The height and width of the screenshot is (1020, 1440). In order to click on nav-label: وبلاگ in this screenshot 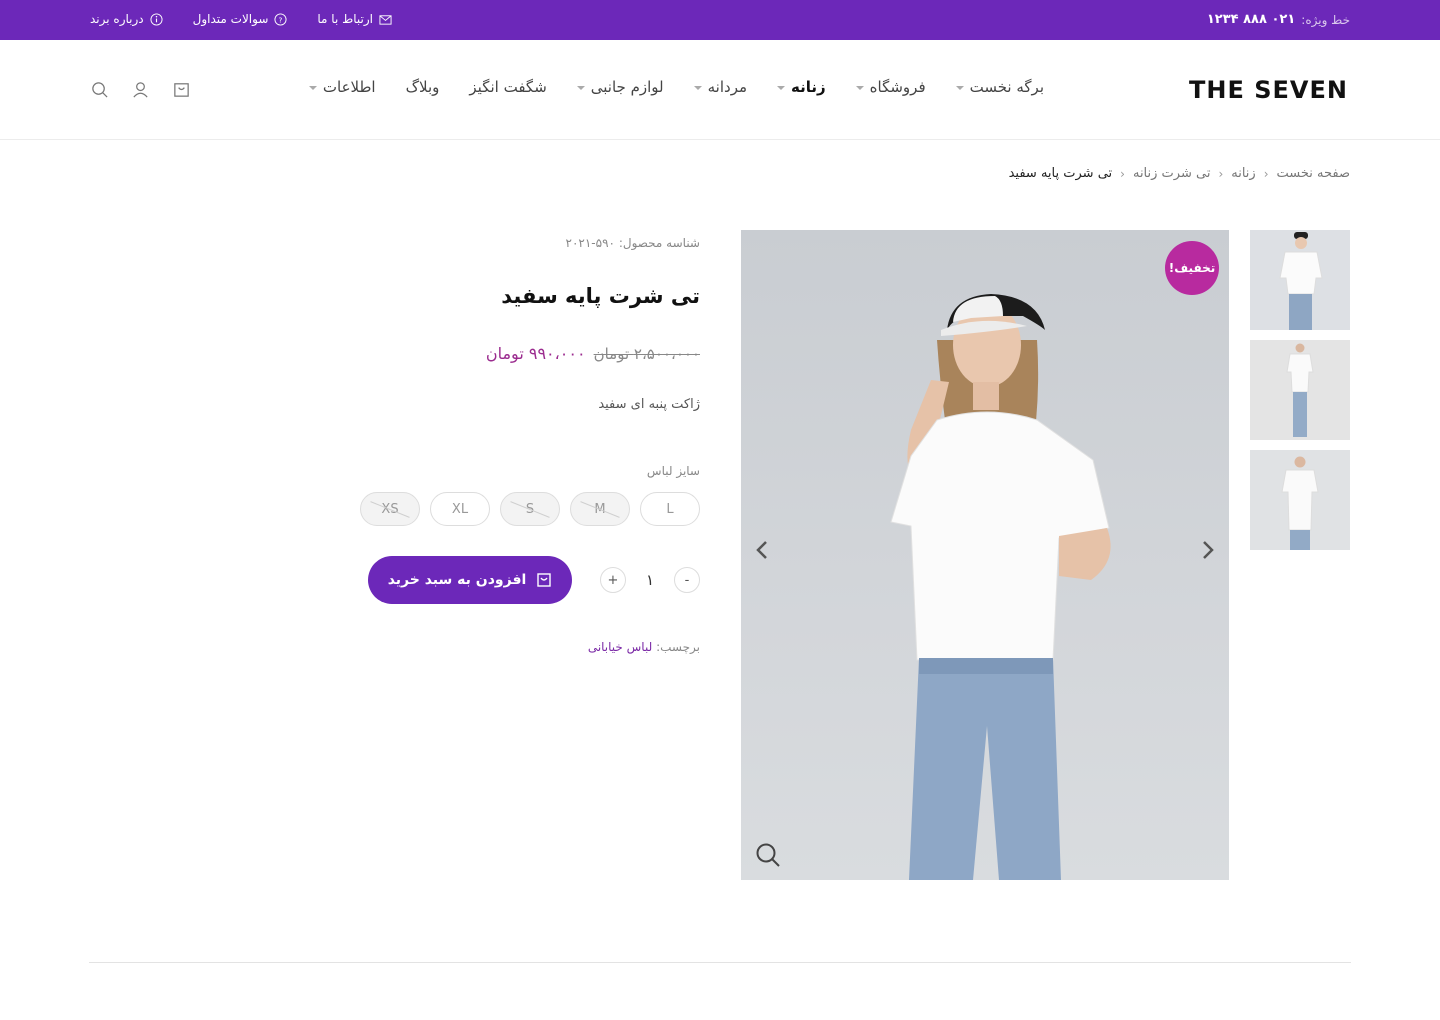, I will do `click(422, 87)`.